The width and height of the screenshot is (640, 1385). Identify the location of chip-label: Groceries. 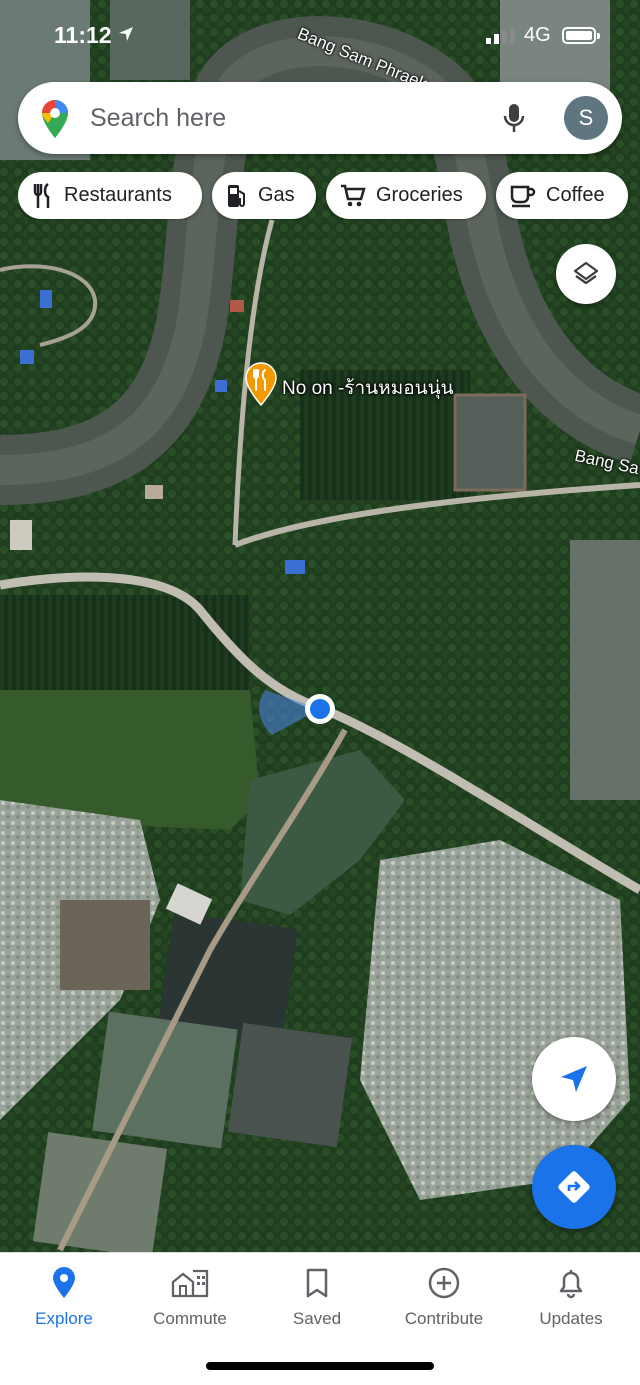
(419, 195).